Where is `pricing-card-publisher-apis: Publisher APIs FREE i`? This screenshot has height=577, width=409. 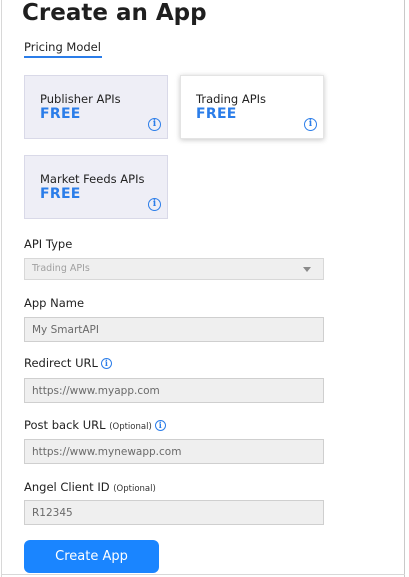
pricing-card-publisher-apis: Publisher APIs FREE i is located at coordinates (96, 107).